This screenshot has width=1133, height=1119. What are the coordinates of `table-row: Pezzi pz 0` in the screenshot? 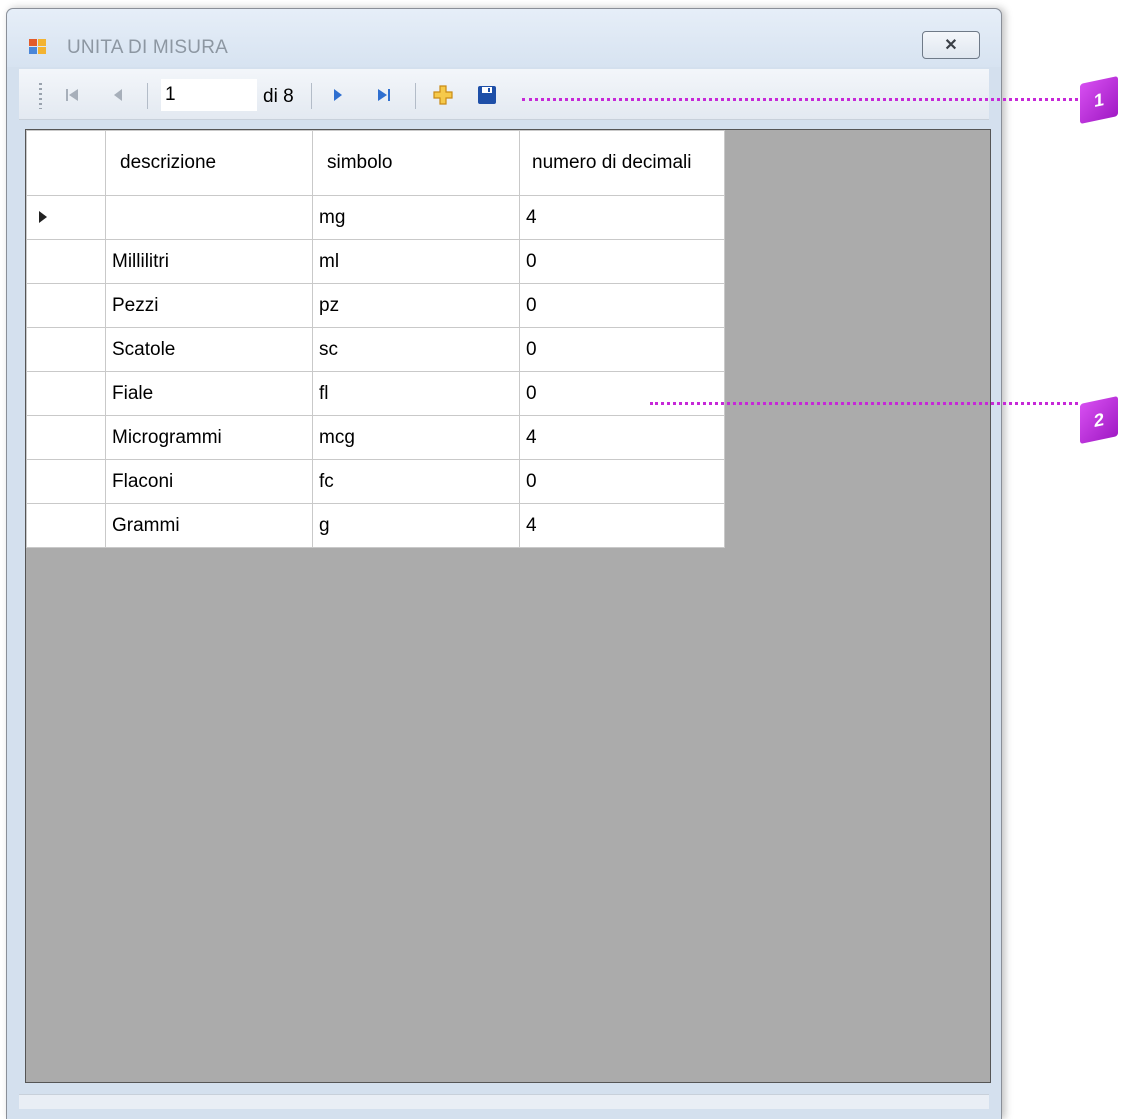 It's located at (375, 305).